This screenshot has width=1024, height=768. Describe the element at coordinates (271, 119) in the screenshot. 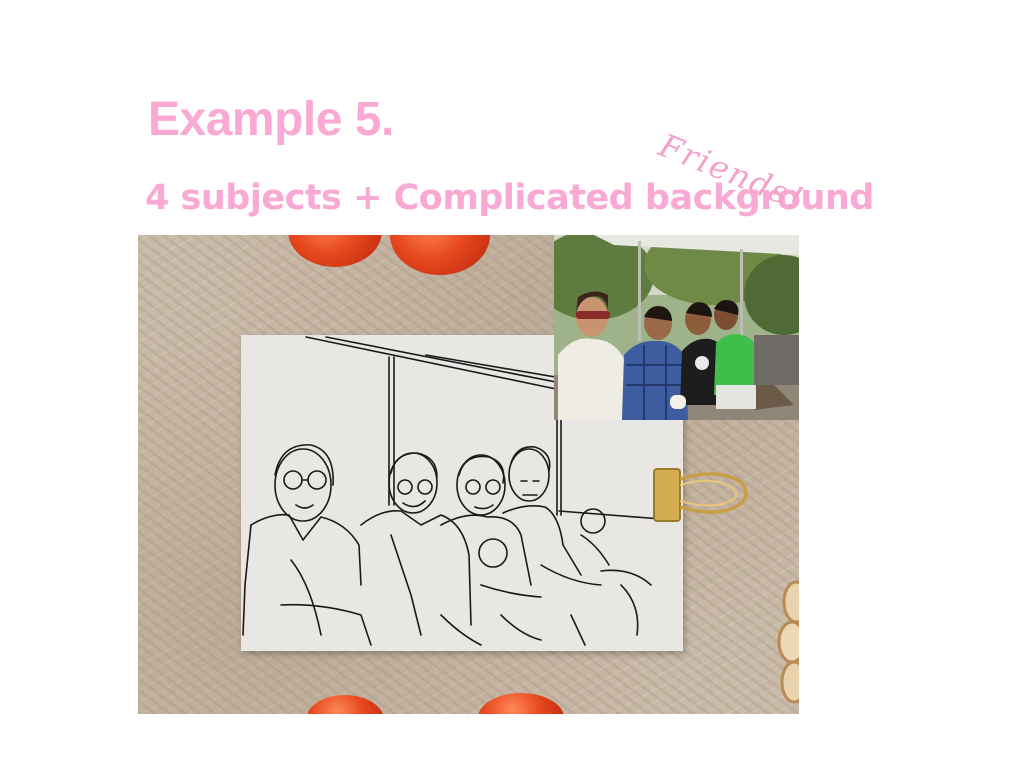

I see `slide-title: Example 5.` at that location.